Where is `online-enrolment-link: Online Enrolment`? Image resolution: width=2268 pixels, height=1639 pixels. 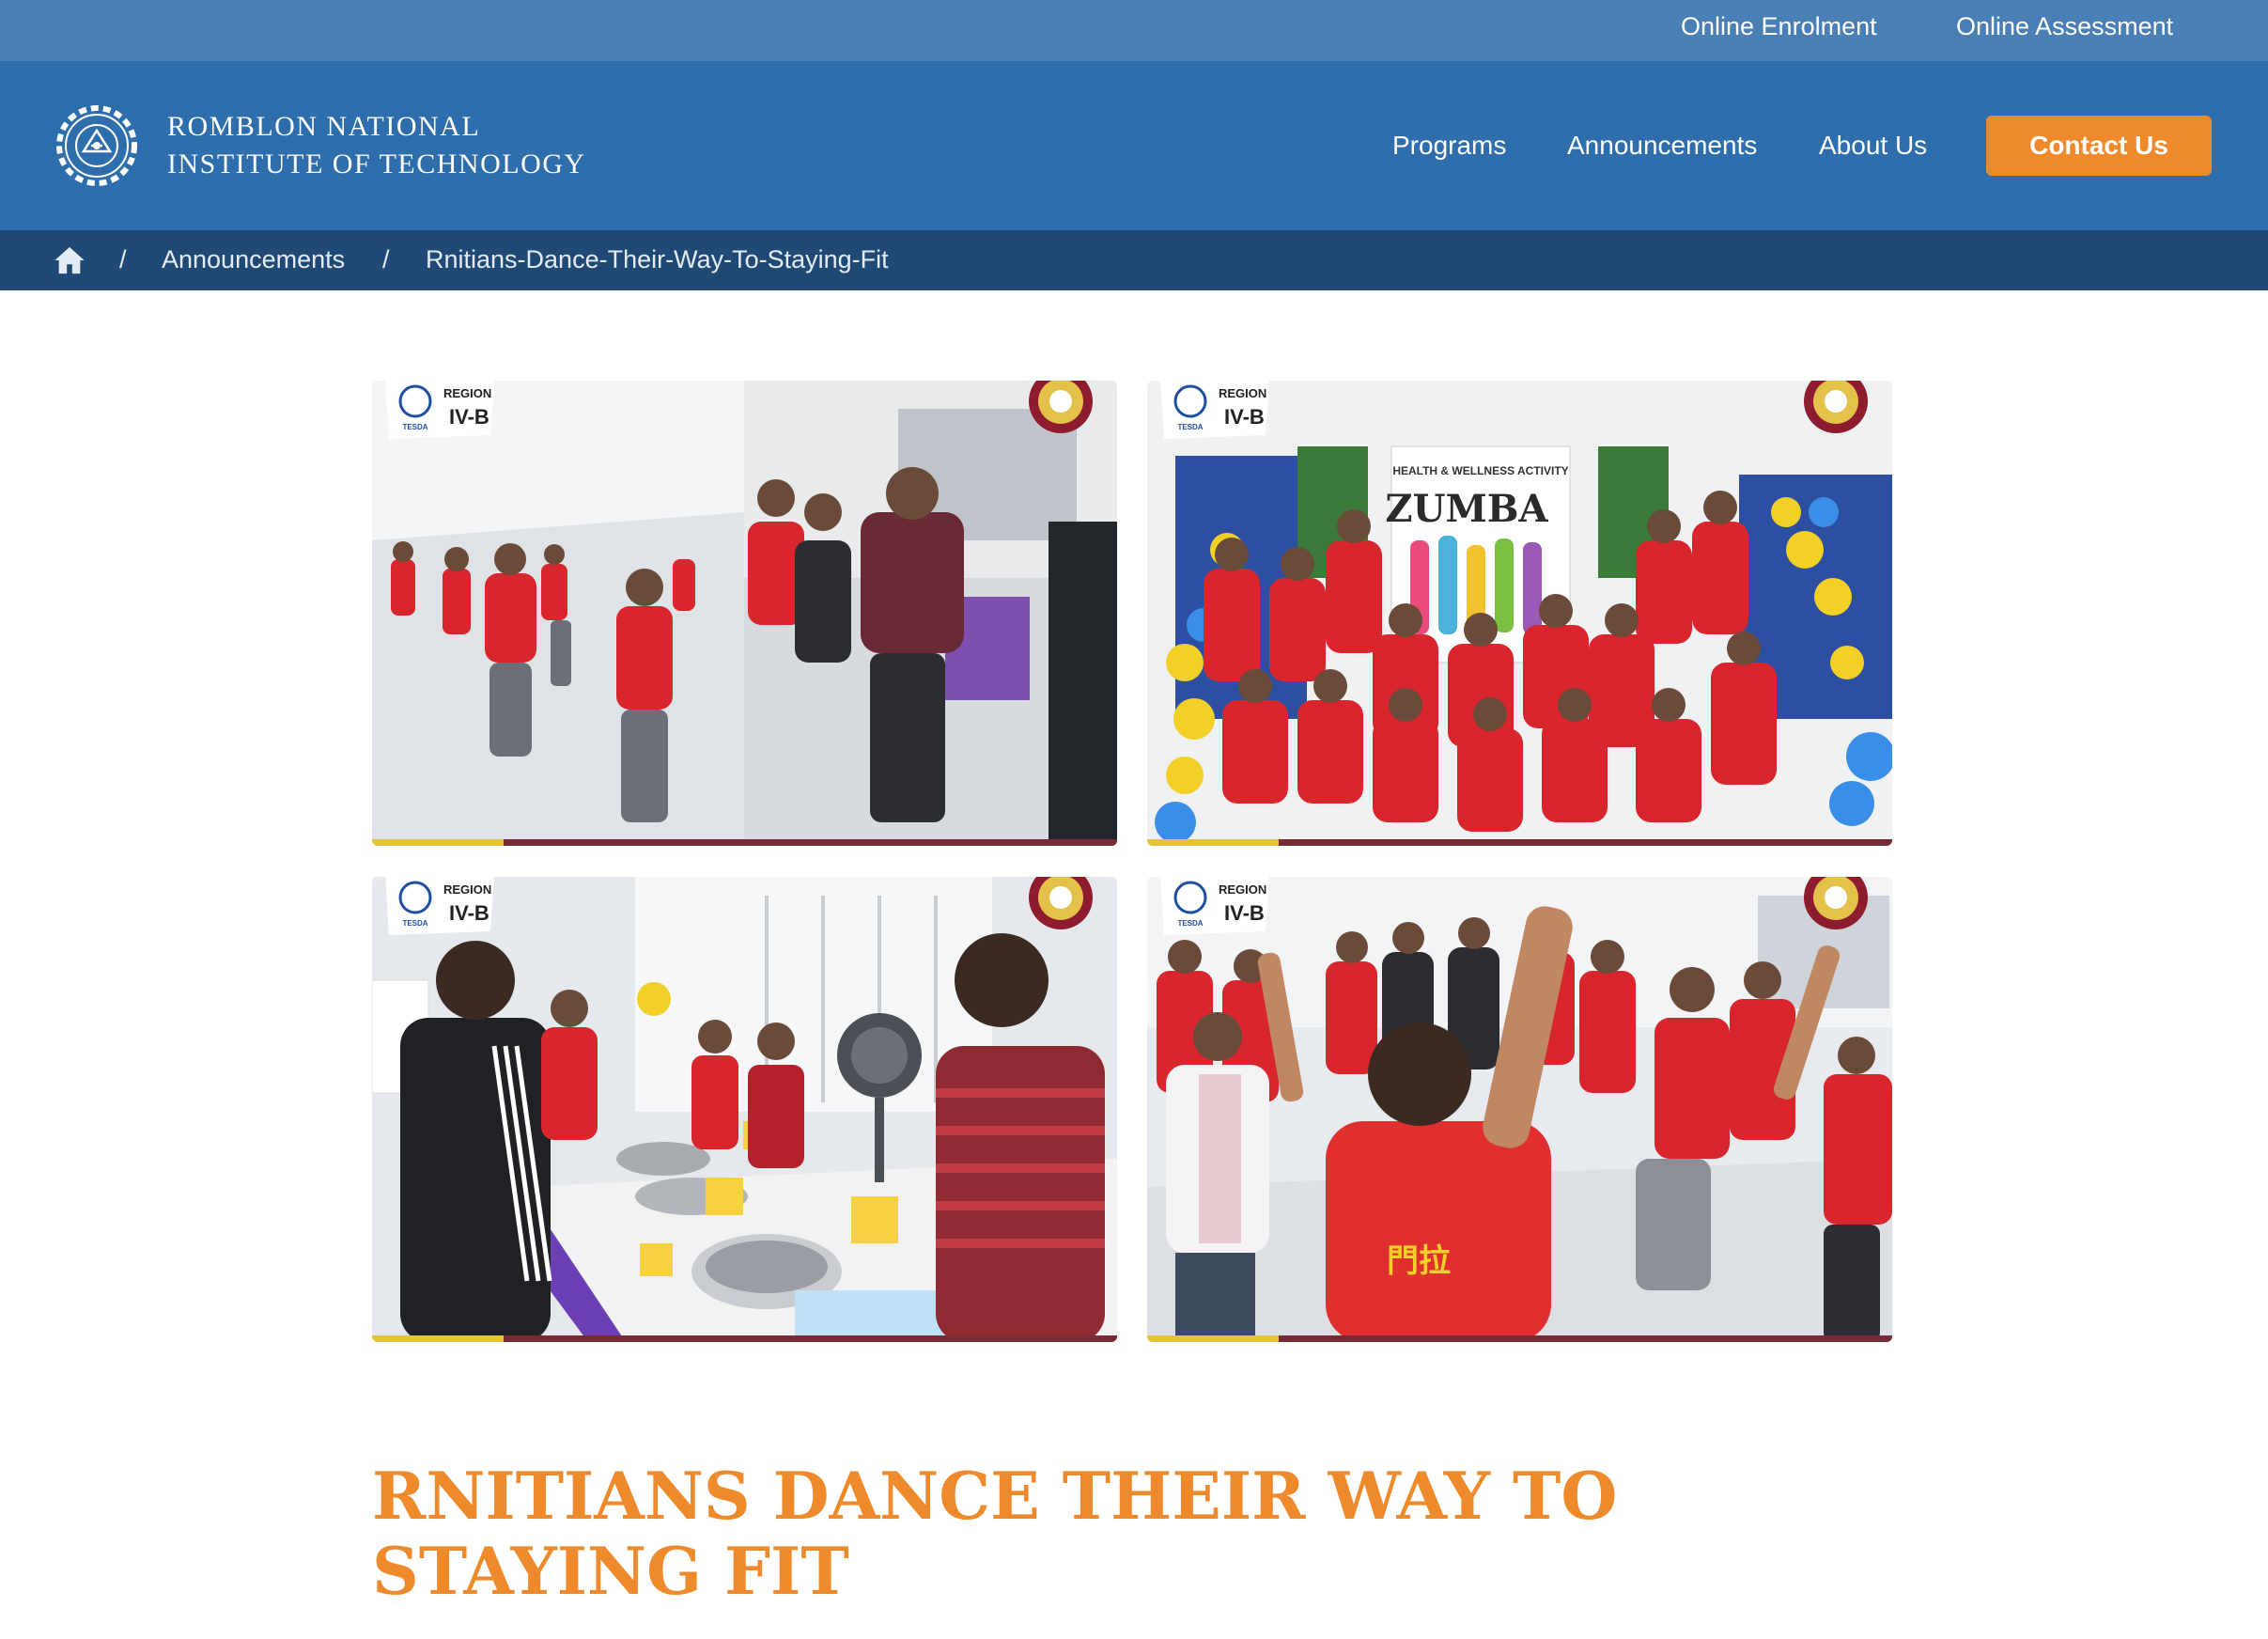 online-enrolment-link: Online Enrolment is located at coordinates (1779, 27).